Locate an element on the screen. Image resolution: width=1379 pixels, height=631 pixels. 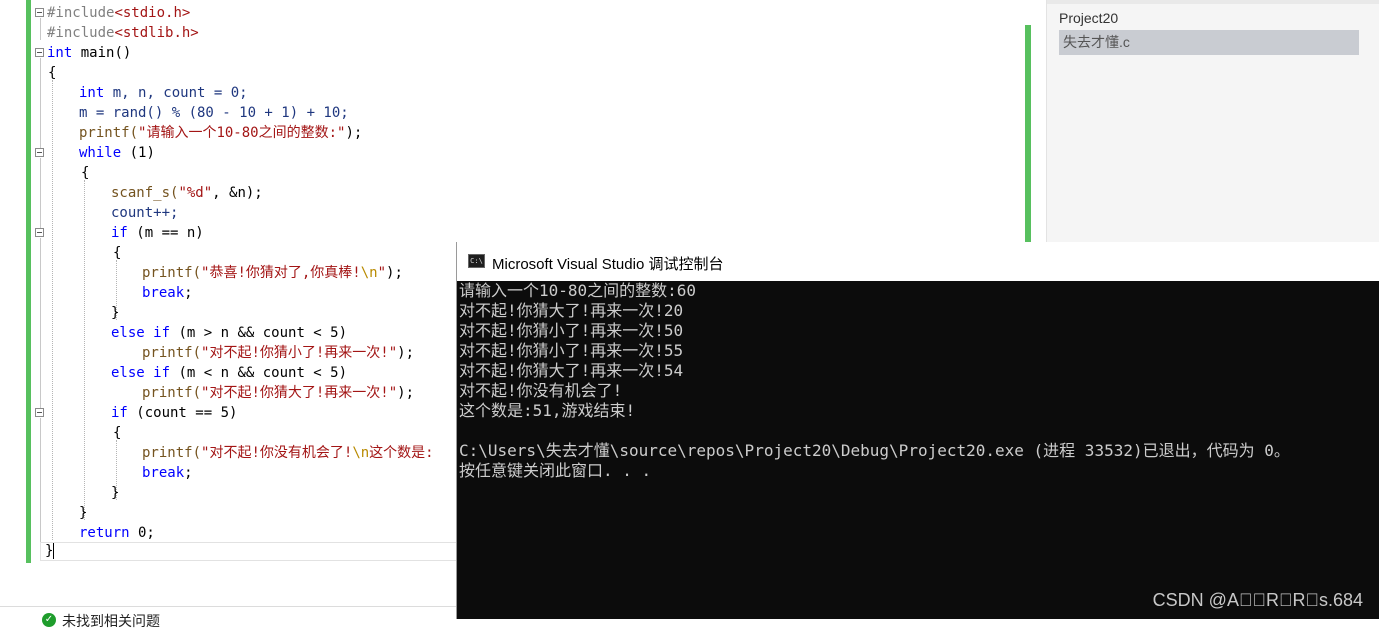
console-line: 请输入一个10-80之间的整数:60 is located at coordinates (578, 290).